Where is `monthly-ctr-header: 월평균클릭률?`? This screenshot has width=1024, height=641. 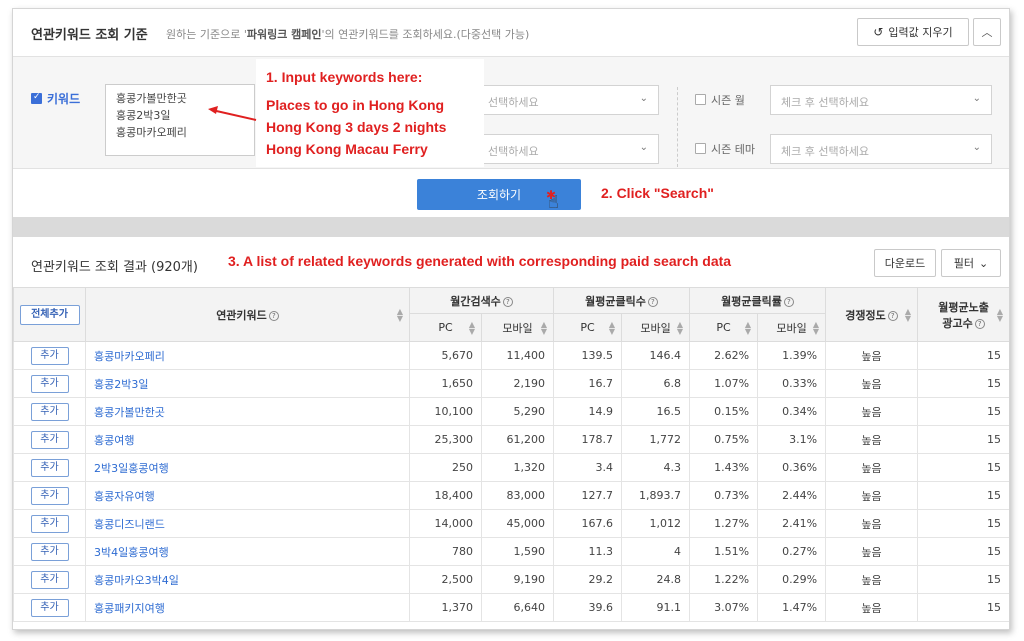
monthly-ctr-header: 월평균클릭률? is located at coordinates (758, 300).